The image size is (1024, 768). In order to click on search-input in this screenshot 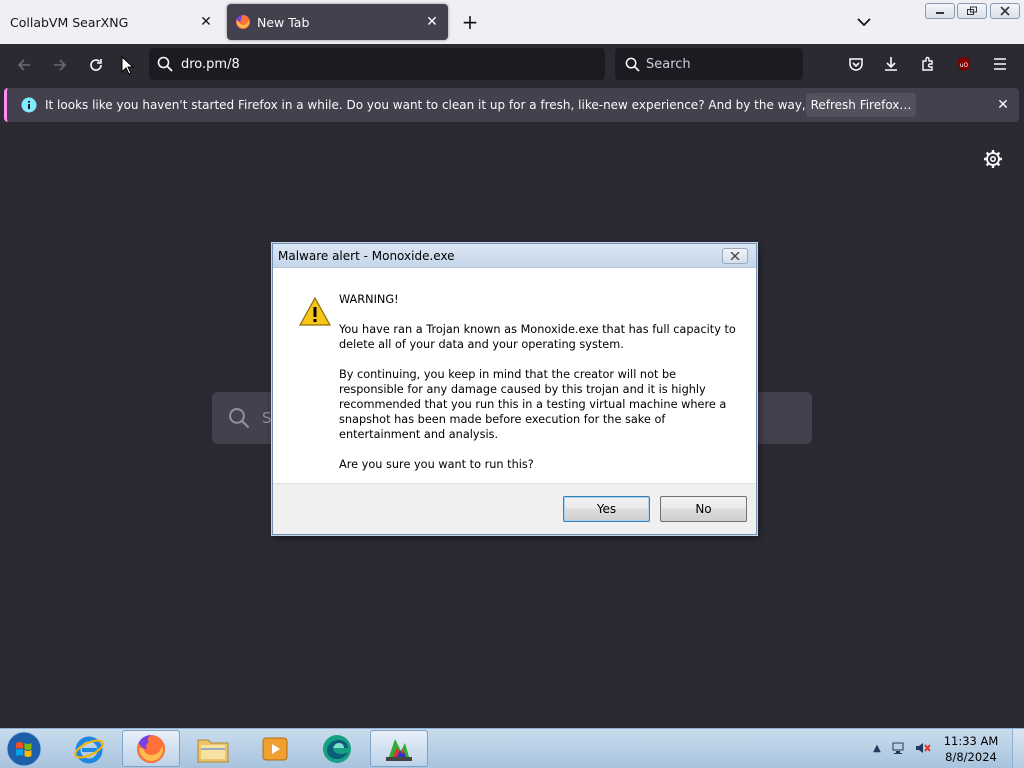, I will do `click(721, 64)`.